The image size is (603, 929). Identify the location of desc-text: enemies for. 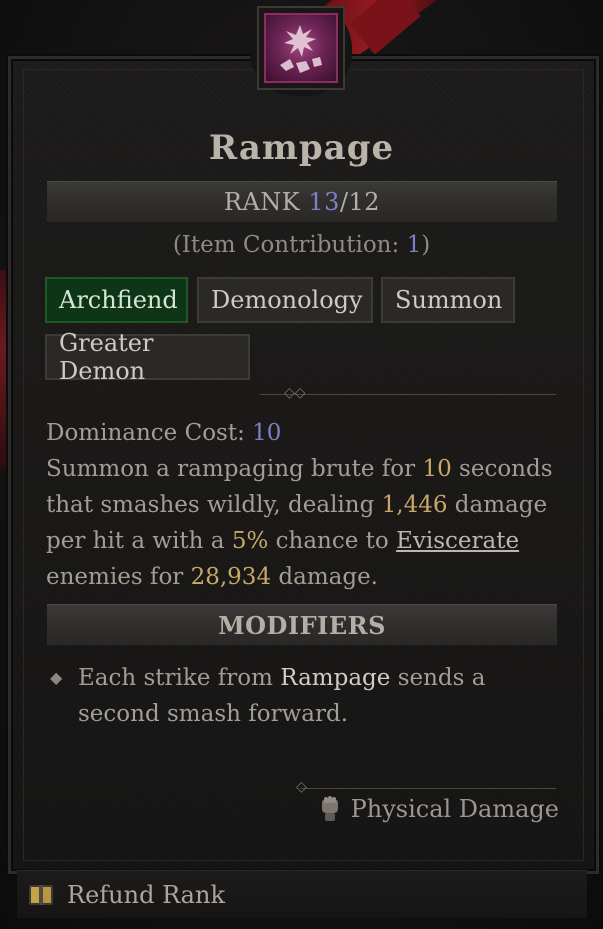
(118, 577).